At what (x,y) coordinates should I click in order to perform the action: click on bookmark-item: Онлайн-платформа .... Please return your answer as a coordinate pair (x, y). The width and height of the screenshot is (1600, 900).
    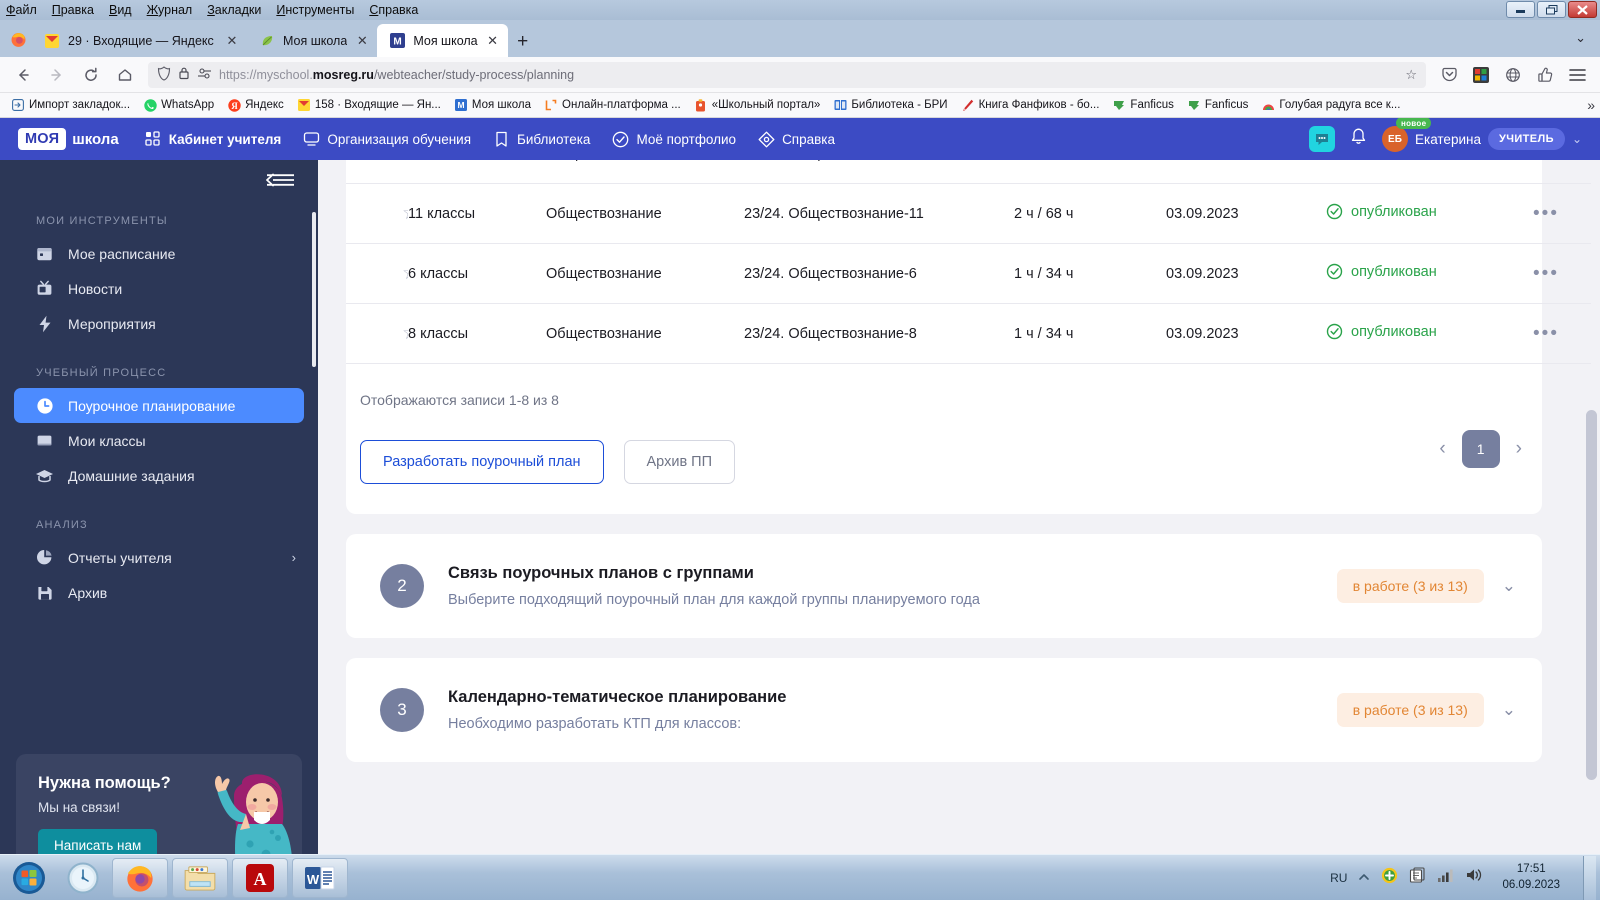
    Looking at the image, I should click on (612, 105).